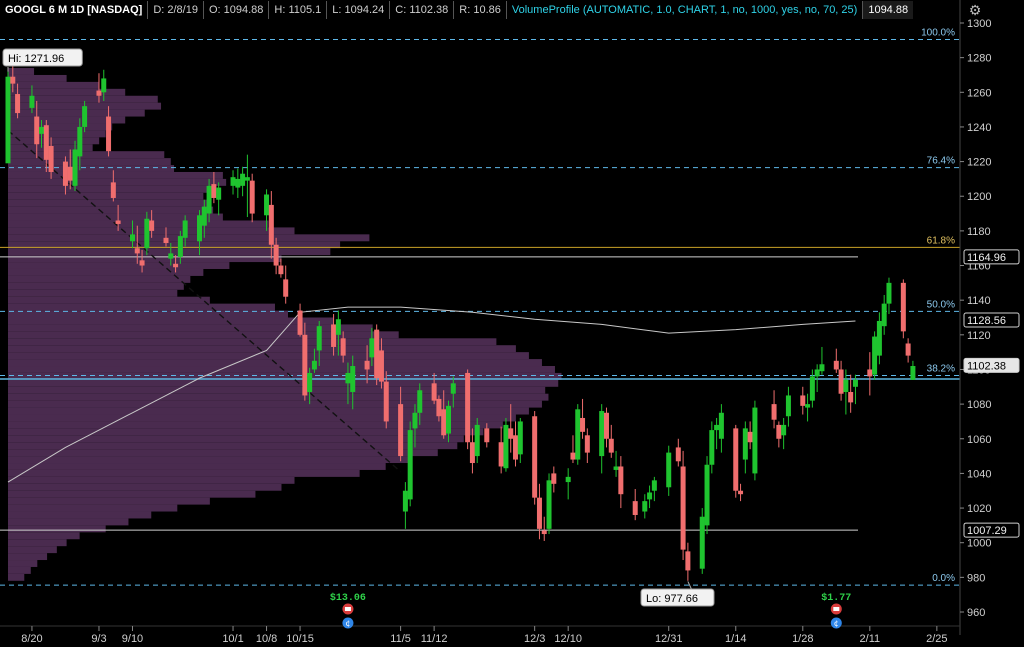 The width and height of the screenshot is (1024, 647). What do you see at coordinates (836, 623) in the screenshot?
I see `dividend-icon-glyph: ¢` at bounding box center [836, 623].